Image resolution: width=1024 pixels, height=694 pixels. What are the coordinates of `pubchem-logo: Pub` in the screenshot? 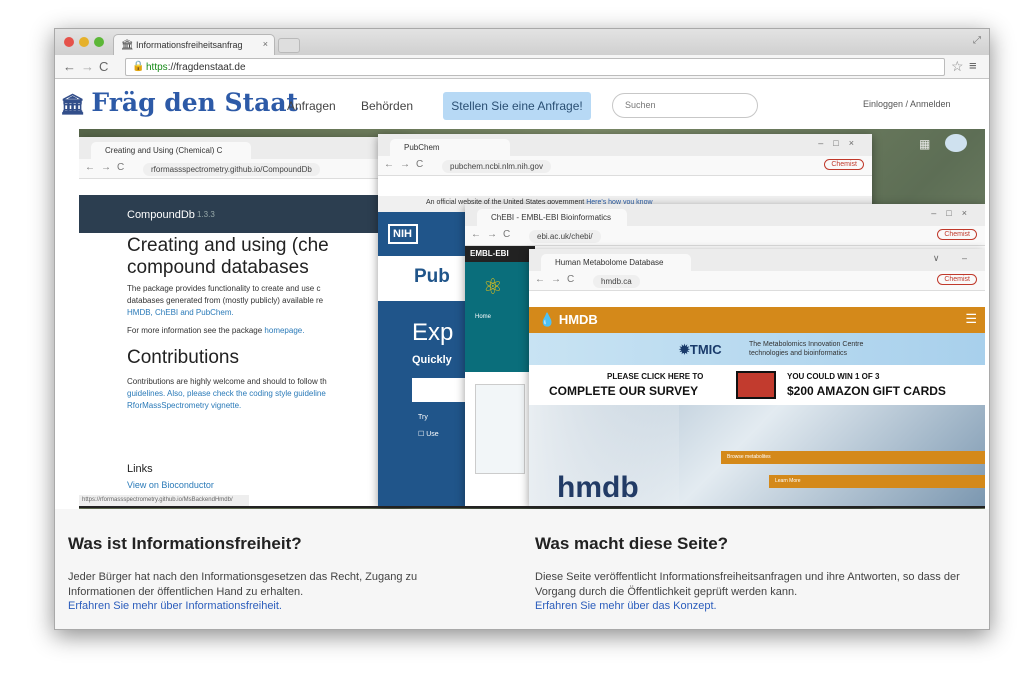 It's located at (432, 276).